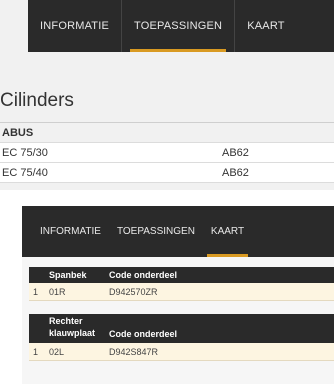 This screenshot has height=384, width=334. I want to click on part-code-cell: D942S847R, so click(134, 351).